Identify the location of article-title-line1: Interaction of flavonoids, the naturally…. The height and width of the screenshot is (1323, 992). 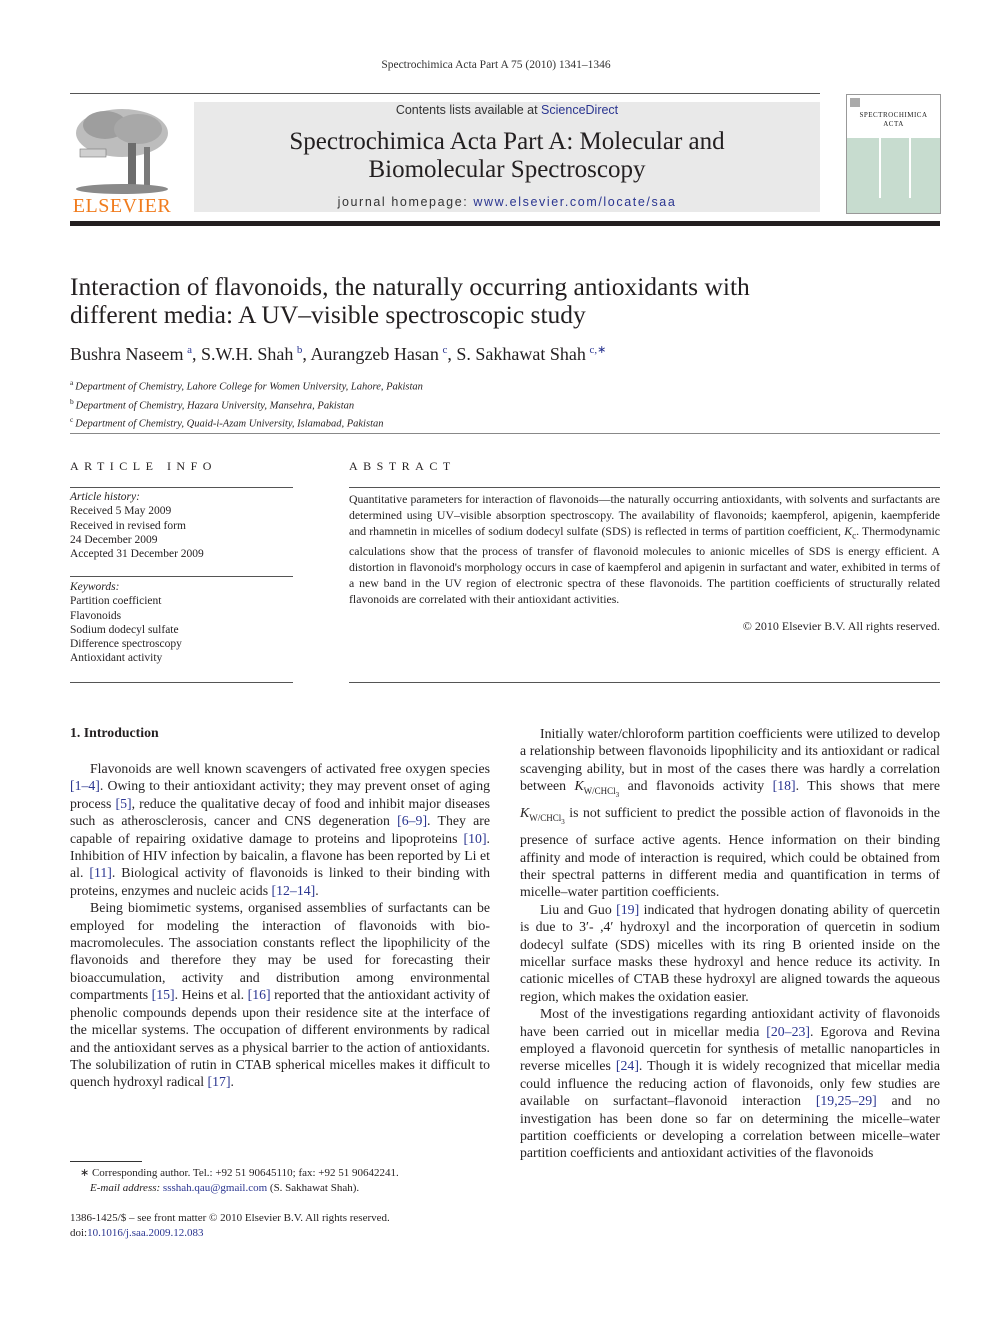
(410, 286).